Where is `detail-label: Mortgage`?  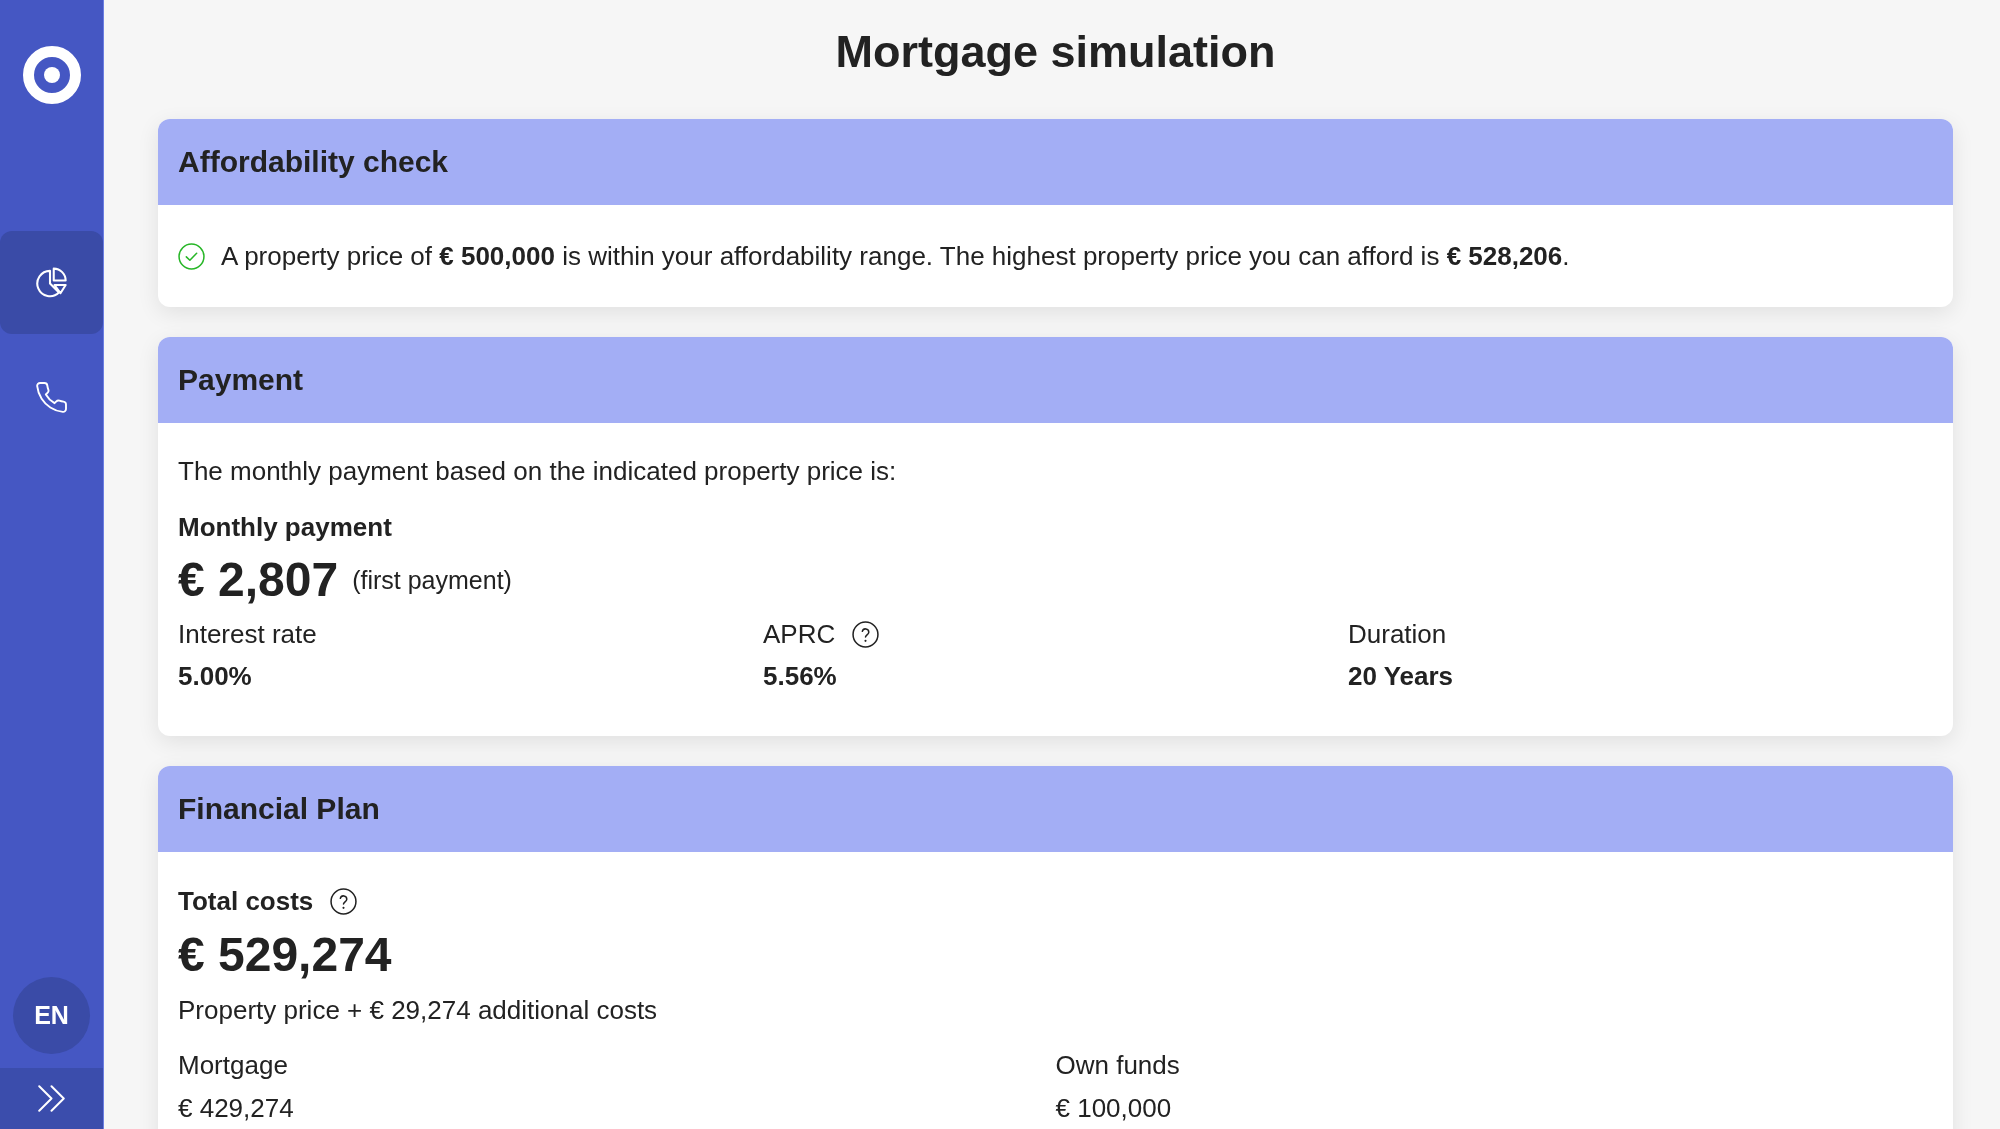 detail-label: Mortgage is located at coordinates (233, 1065).